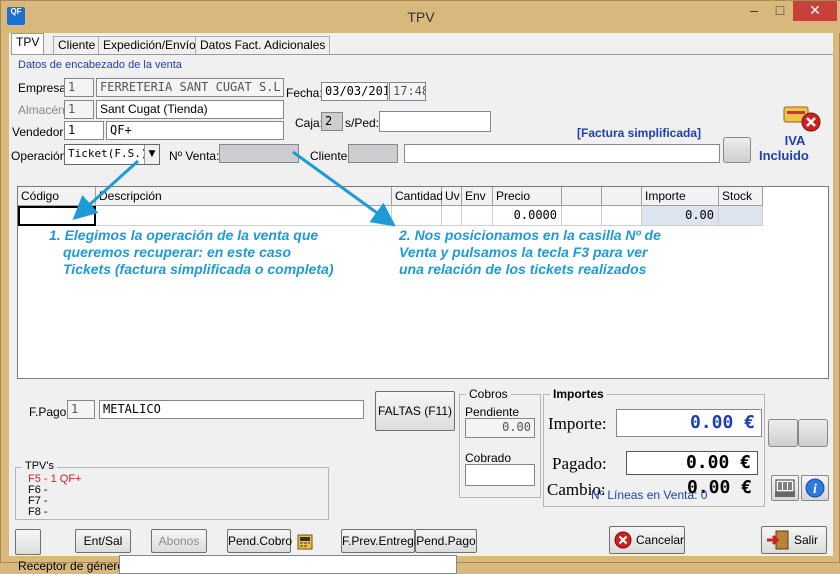 The width and height of the screenshot is (840, 574). What do you see at coordinates (500, 442) in the screenshot?
I see `cobros-group: Cobros Pendiente 0.00 Cobrado` at bounding box center [500, 442].